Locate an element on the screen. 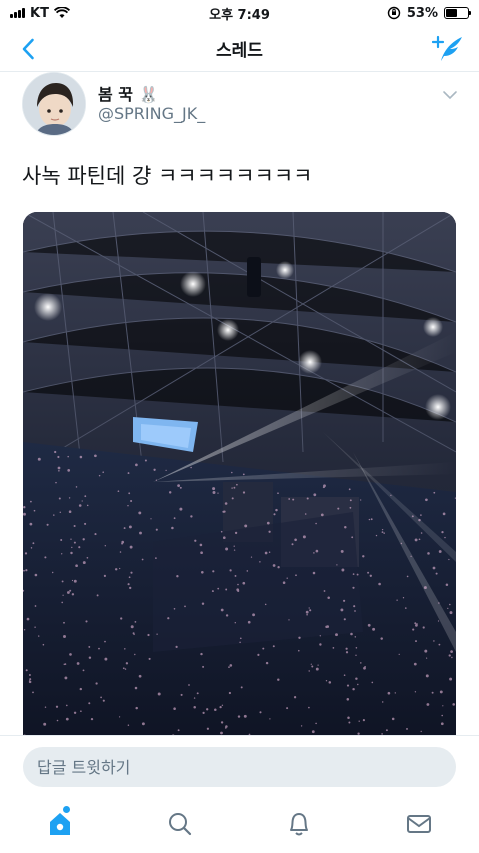 The height and width of the screenshot is (853, 479). user-handle: @SPRING_JK_ is located at coordinates (151, 113).